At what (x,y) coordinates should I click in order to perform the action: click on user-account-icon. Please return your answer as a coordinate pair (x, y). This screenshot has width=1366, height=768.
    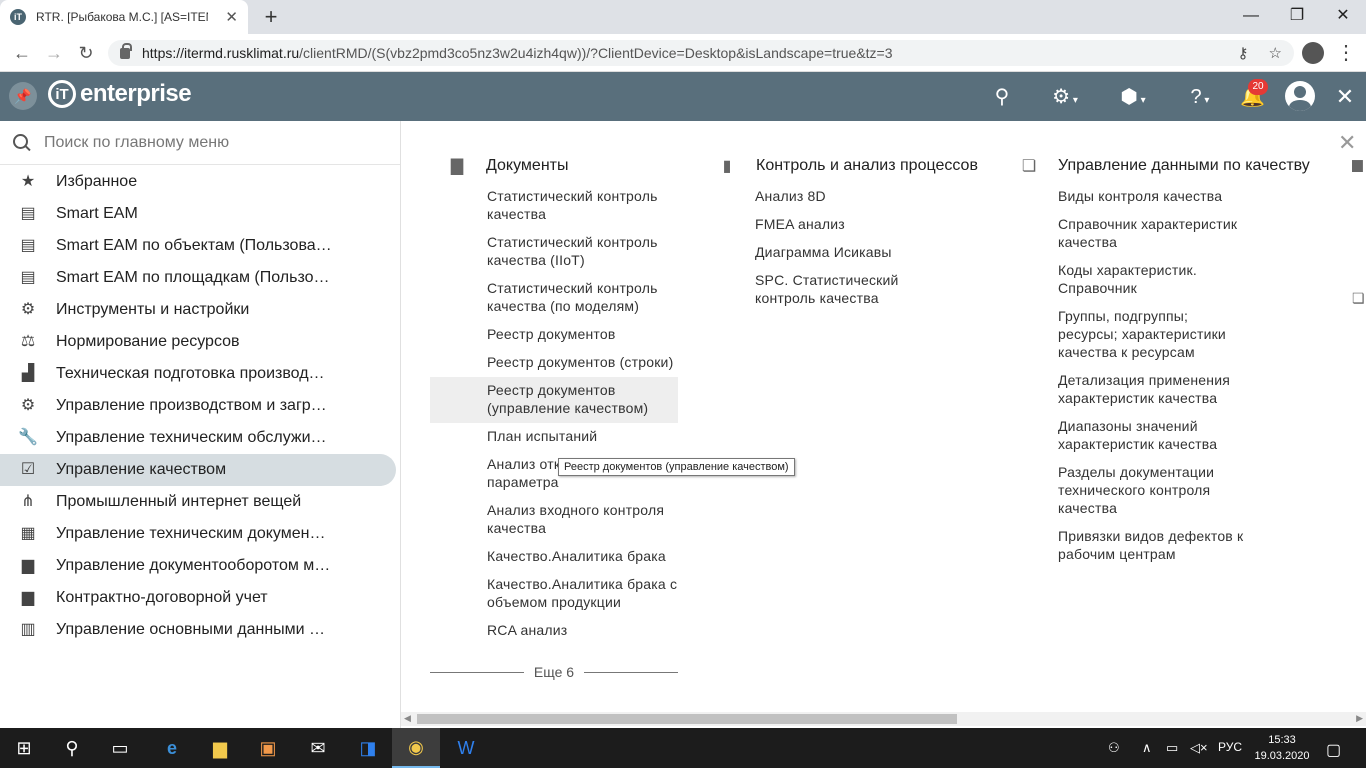
    Looking at the image, I should click on (1300, 96).